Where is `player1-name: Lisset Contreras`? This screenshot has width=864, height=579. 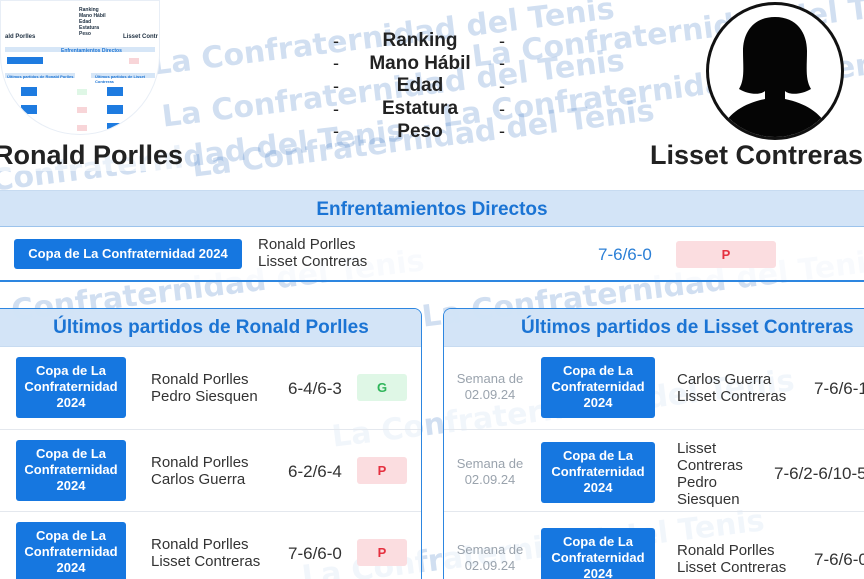 player1-name: Lisset Contreras is located at coordinates (710, 457).